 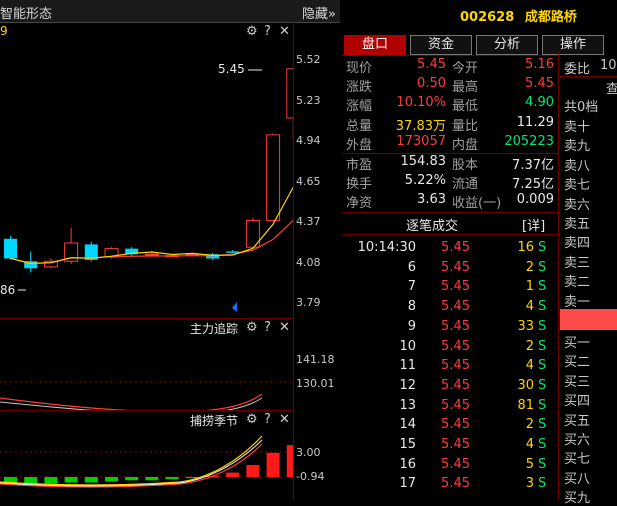 I want to click on tick-row: 6 5.45 2 S, so click(x=451, y=269).